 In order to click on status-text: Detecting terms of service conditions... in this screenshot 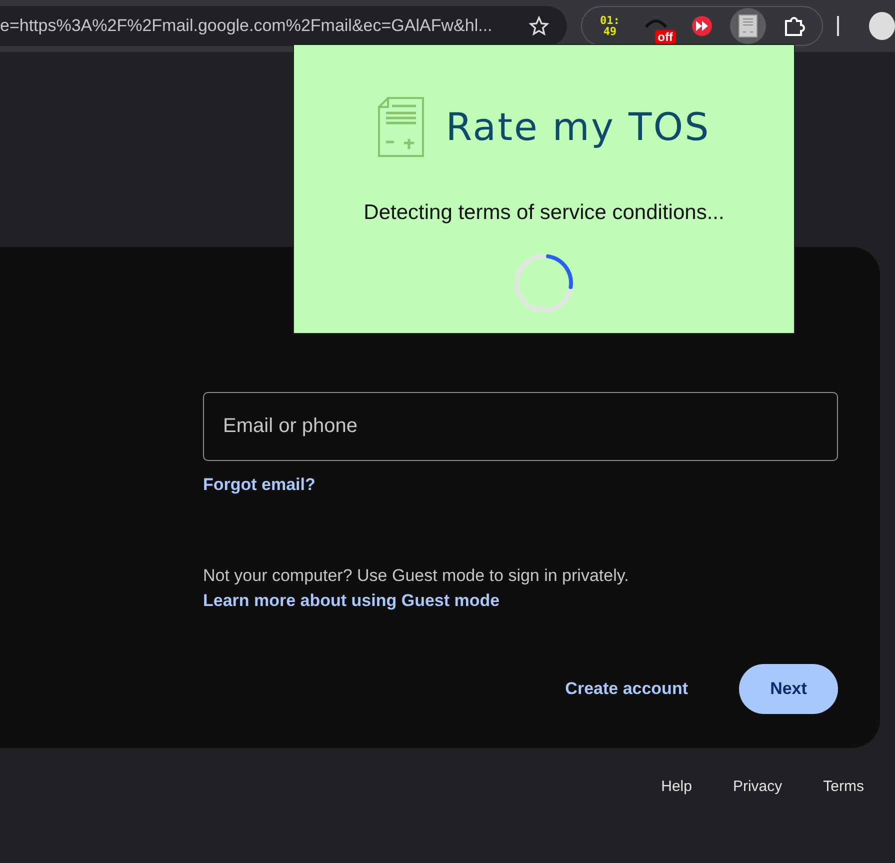, I will do `click(544, 213)`.